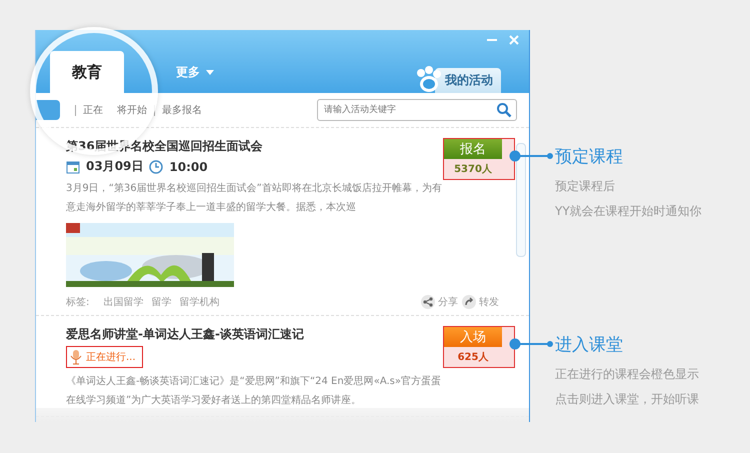 This screenshot has width=750, height=453. What do you see at coordinates (473, 169) in the screenshot?
I see `participant-count: 5370人` at bounding box center [473, 169].